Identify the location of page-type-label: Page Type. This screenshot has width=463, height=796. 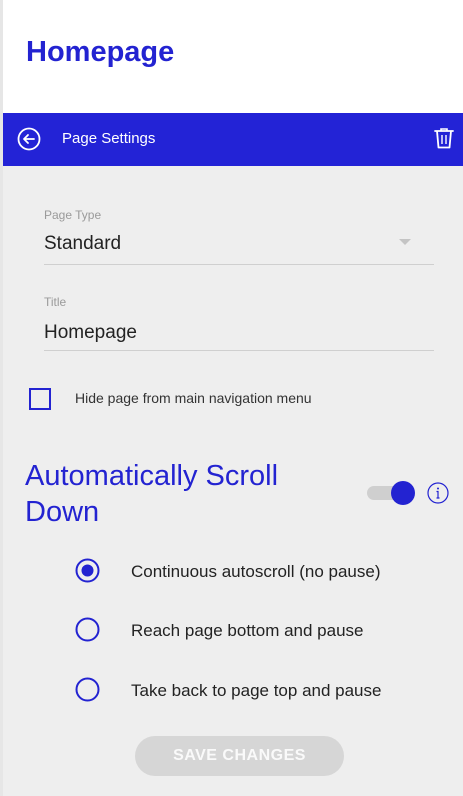
(73, 215).